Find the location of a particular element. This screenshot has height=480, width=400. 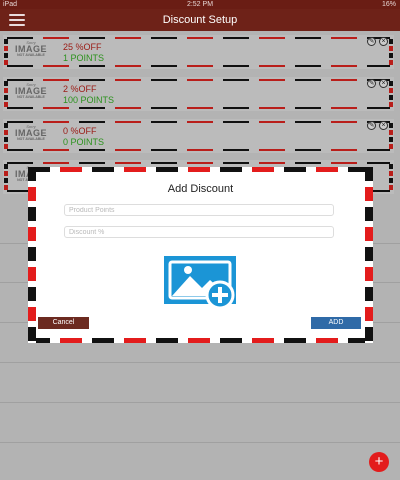

plus-icon: + is located at coordinates (379, 461).